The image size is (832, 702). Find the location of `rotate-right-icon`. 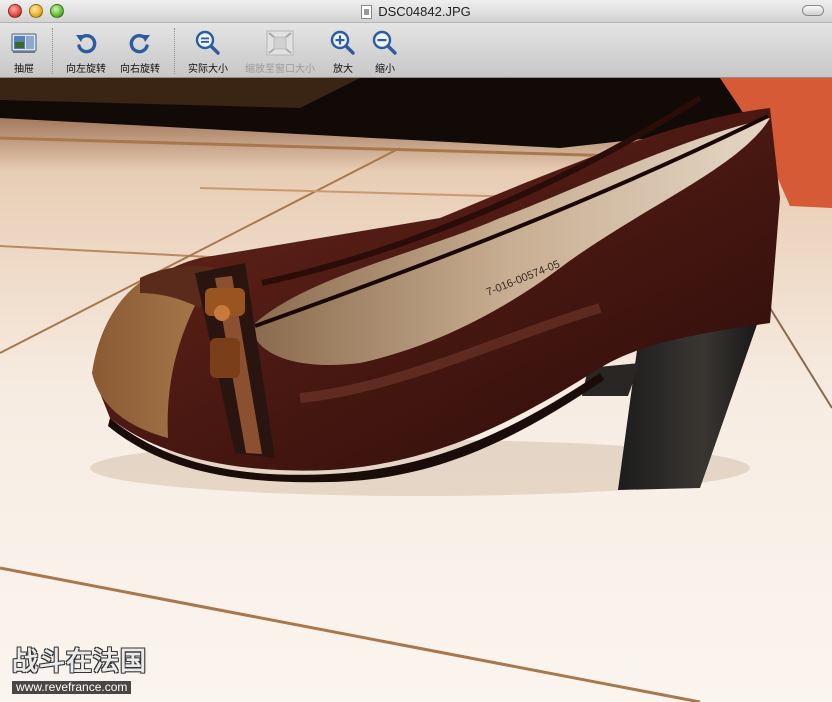

rotate-right-icon is located at coordinates (140, 43).